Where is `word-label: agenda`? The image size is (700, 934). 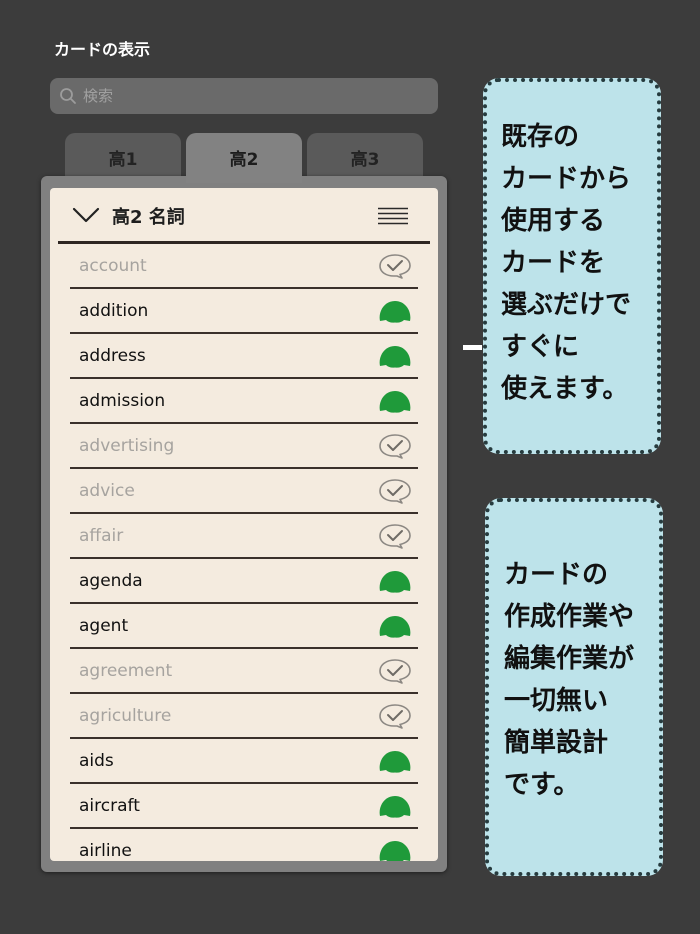 word-label: agenda is located at coordinates (111, 580).